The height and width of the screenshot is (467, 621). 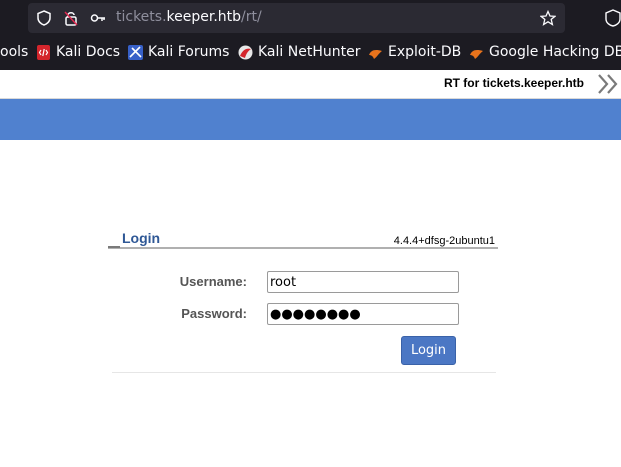 I want to click on kali-forums-icon, so click(x=135, y=52).